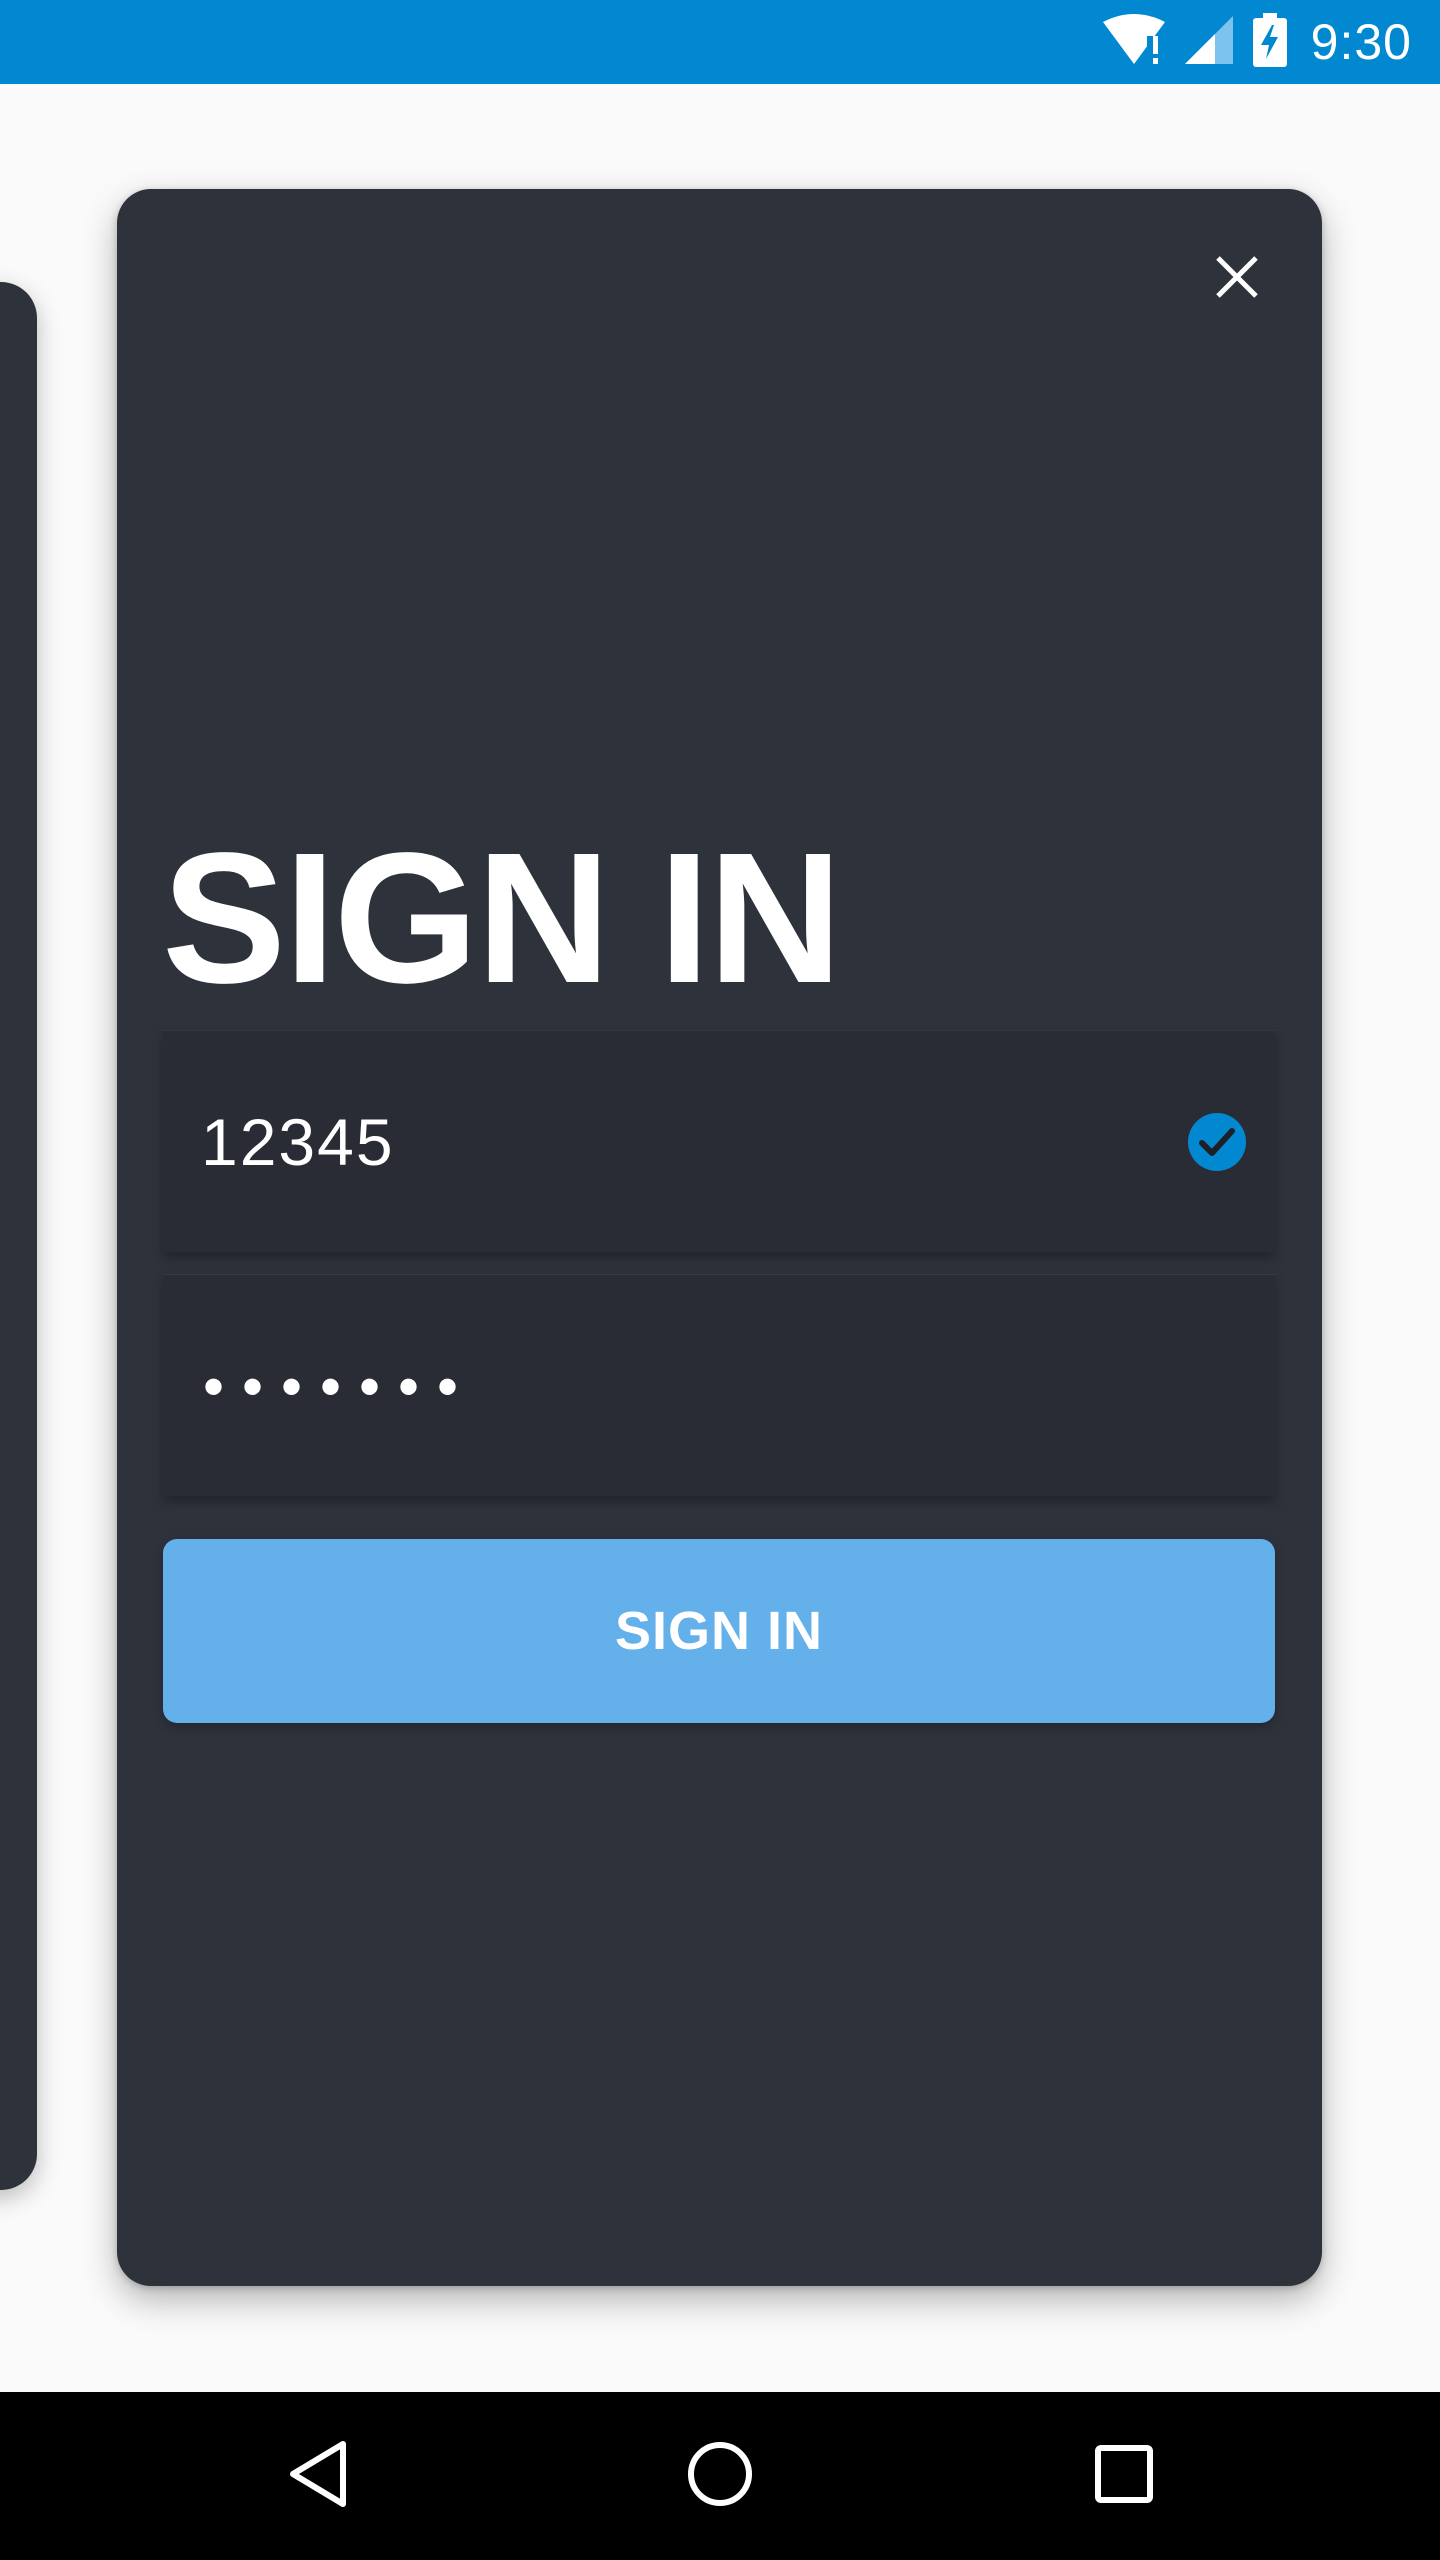  I want to click on battery-charging-icon, so click(1269, 42).